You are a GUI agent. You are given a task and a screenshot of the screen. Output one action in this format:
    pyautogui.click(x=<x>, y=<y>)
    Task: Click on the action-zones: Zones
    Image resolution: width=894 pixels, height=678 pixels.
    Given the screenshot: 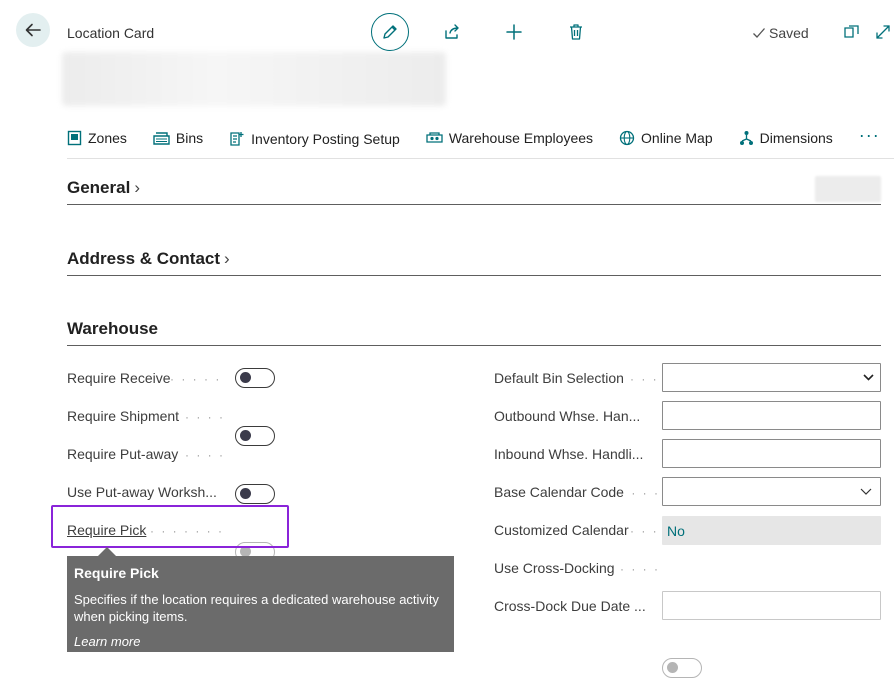 What is the action you would take?
    pyautogui.click(x=97, y=133)
    